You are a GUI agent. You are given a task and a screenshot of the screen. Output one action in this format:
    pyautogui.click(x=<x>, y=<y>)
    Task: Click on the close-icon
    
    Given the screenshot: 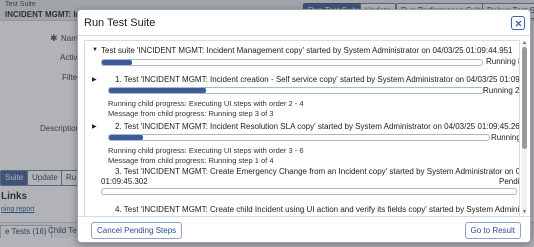 What is the action you would take?
    pyautogui.click(x=518, y=23)
    